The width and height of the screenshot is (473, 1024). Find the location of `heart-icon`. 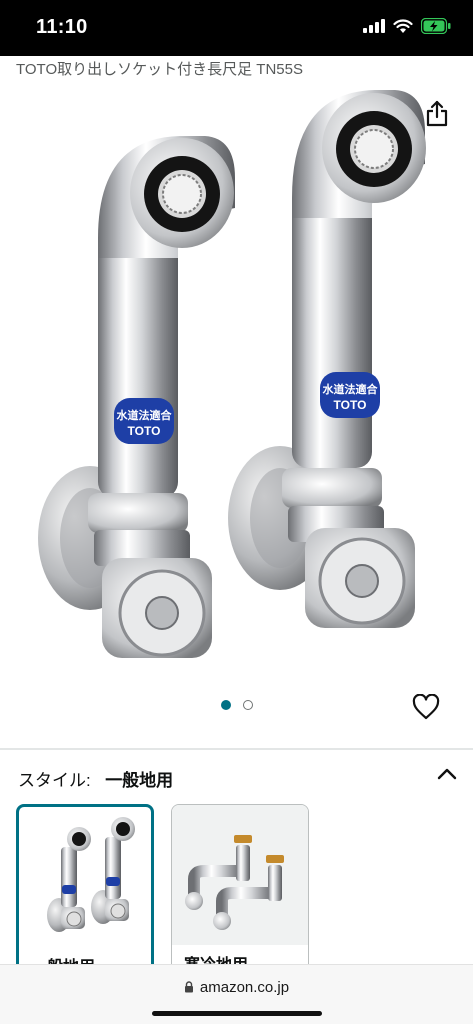

heart-icon is located at coordinates (426, 707).